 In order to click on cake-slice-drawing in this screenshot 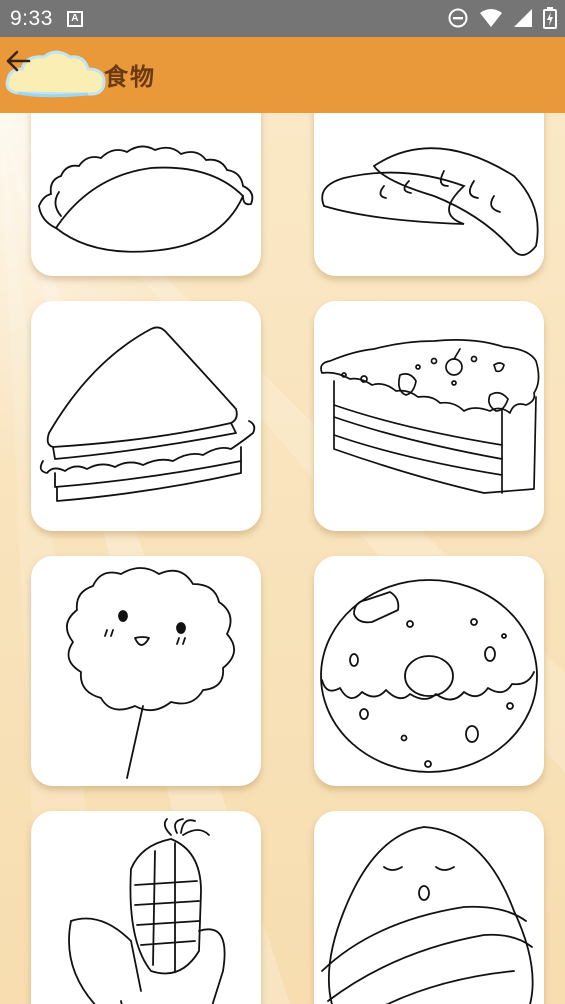, I will do `click(430, 416)`.